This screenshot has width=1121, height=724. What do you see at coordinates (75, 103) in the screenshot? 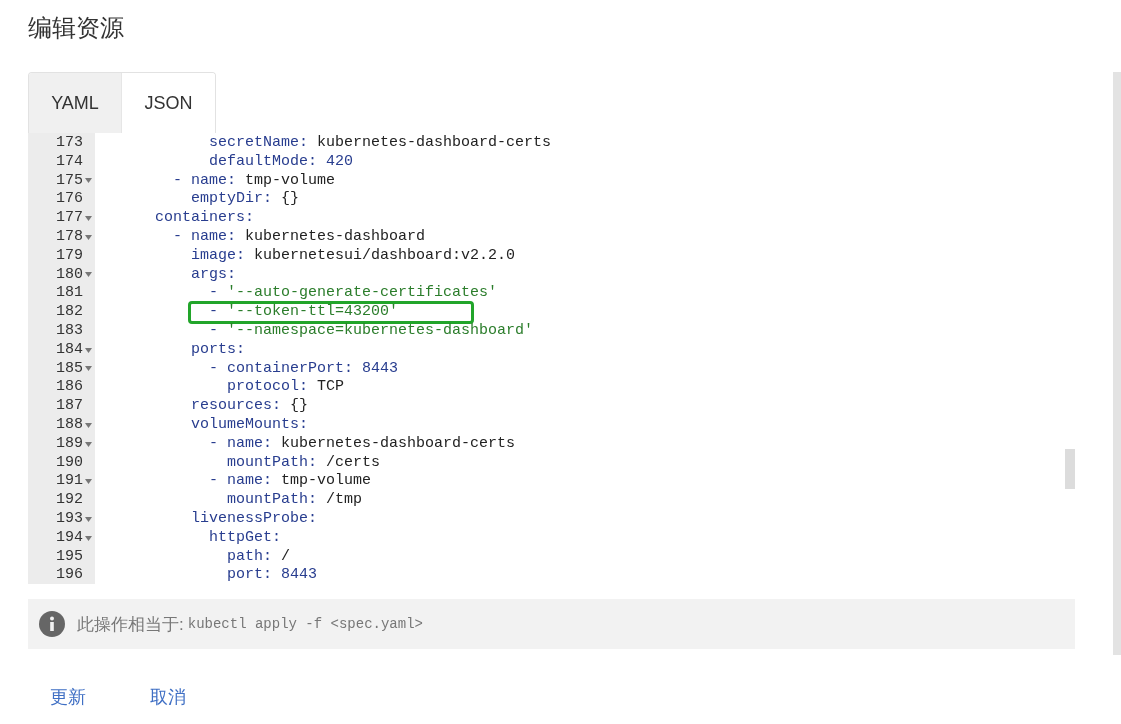
I see `format-tab: YAML` at bounding box center [75, 103].